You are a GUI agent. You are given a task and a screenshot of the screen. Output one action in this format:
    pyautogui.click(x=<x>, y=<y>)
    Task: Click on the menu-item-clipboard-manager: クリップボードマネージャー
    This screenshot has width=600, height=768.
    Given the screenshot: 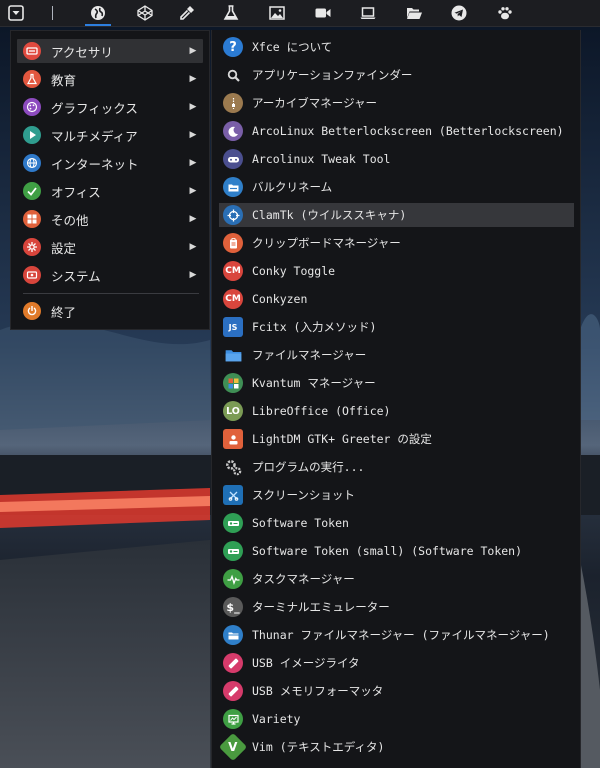 What is the action you would take?
    pyautogui.click(x=396, y=243)
    